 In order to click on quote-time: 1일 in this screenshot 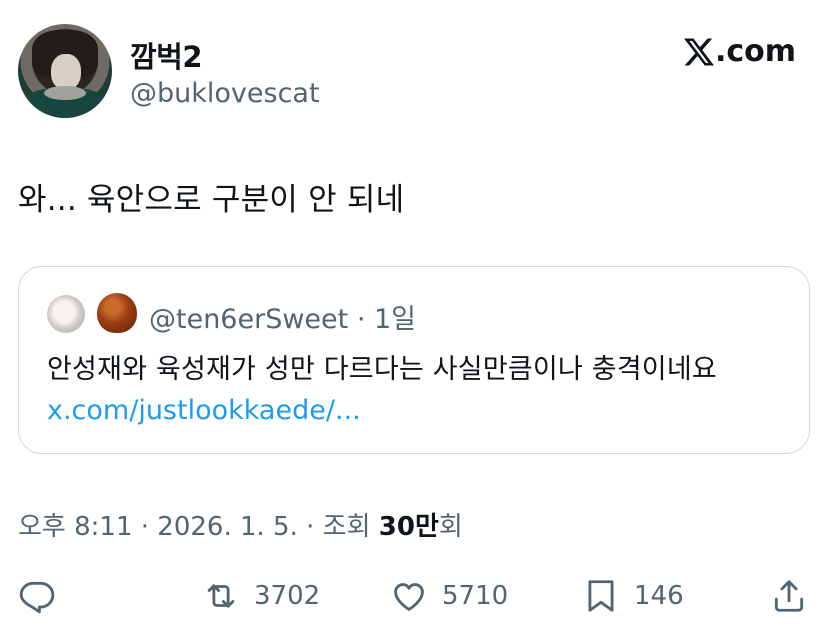, I will do `click(395, 319)`.